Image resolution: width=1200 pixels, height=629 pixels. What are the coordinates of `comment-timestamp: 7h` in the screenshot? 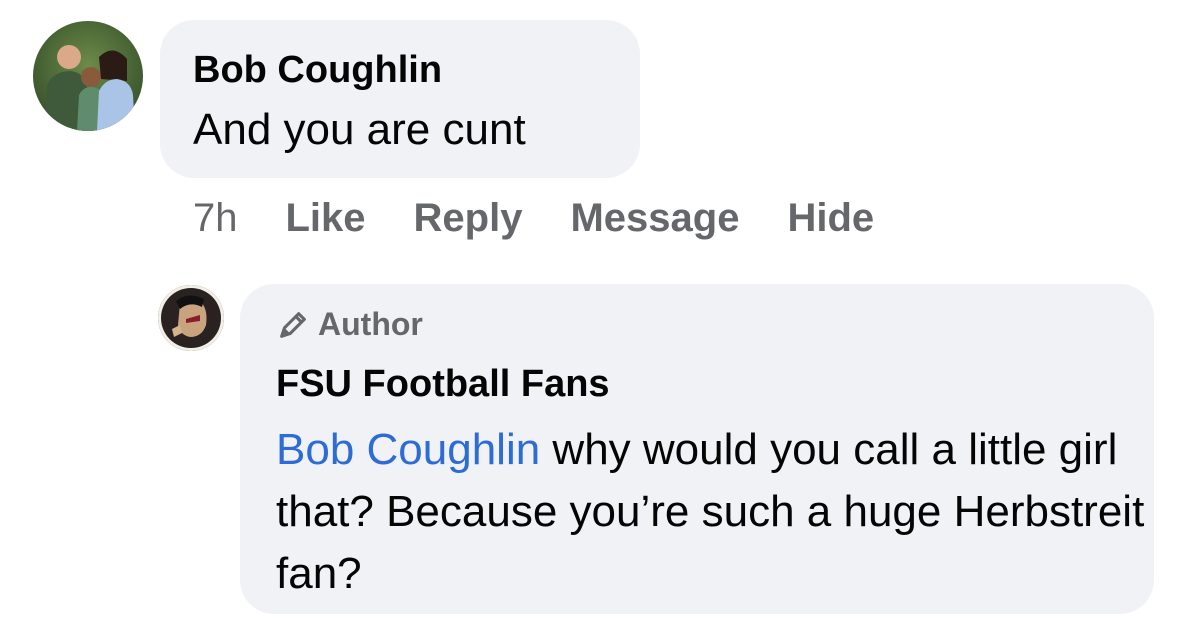 It's located at (215, 218).